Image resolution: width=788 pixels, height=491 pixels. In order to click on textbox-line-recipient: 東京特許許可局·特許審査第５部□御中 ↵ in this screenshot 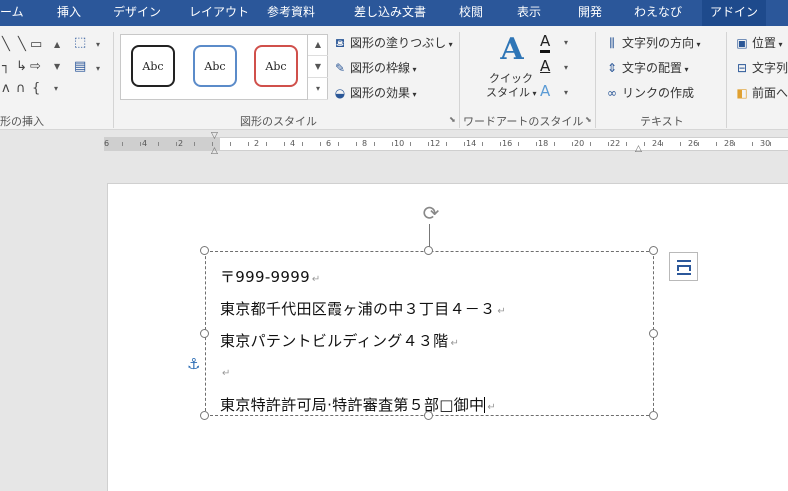, I will do `click(358, 404)`.